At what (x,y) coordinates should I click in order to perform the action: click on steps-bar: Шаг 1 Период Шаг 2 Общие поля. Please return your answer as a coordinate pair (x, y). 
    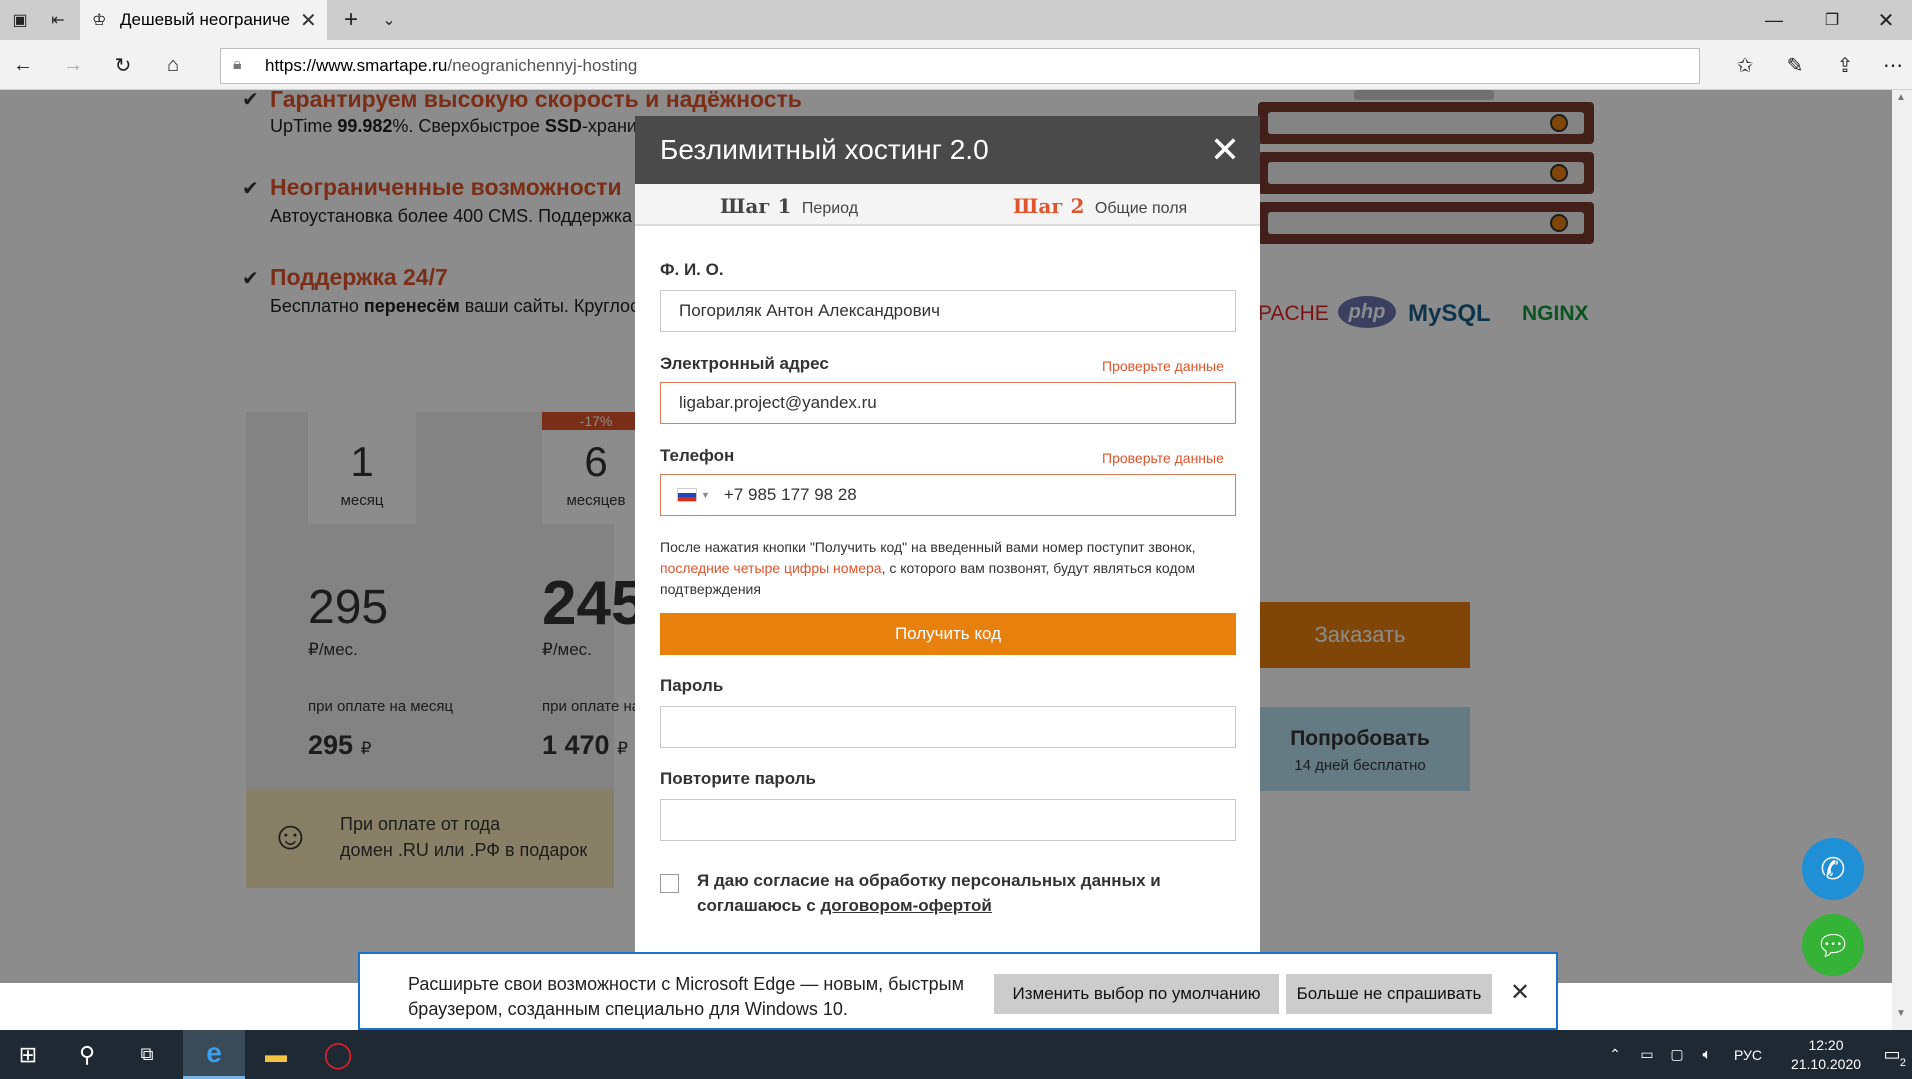
    Looking at the image, I should click on (947, 205).